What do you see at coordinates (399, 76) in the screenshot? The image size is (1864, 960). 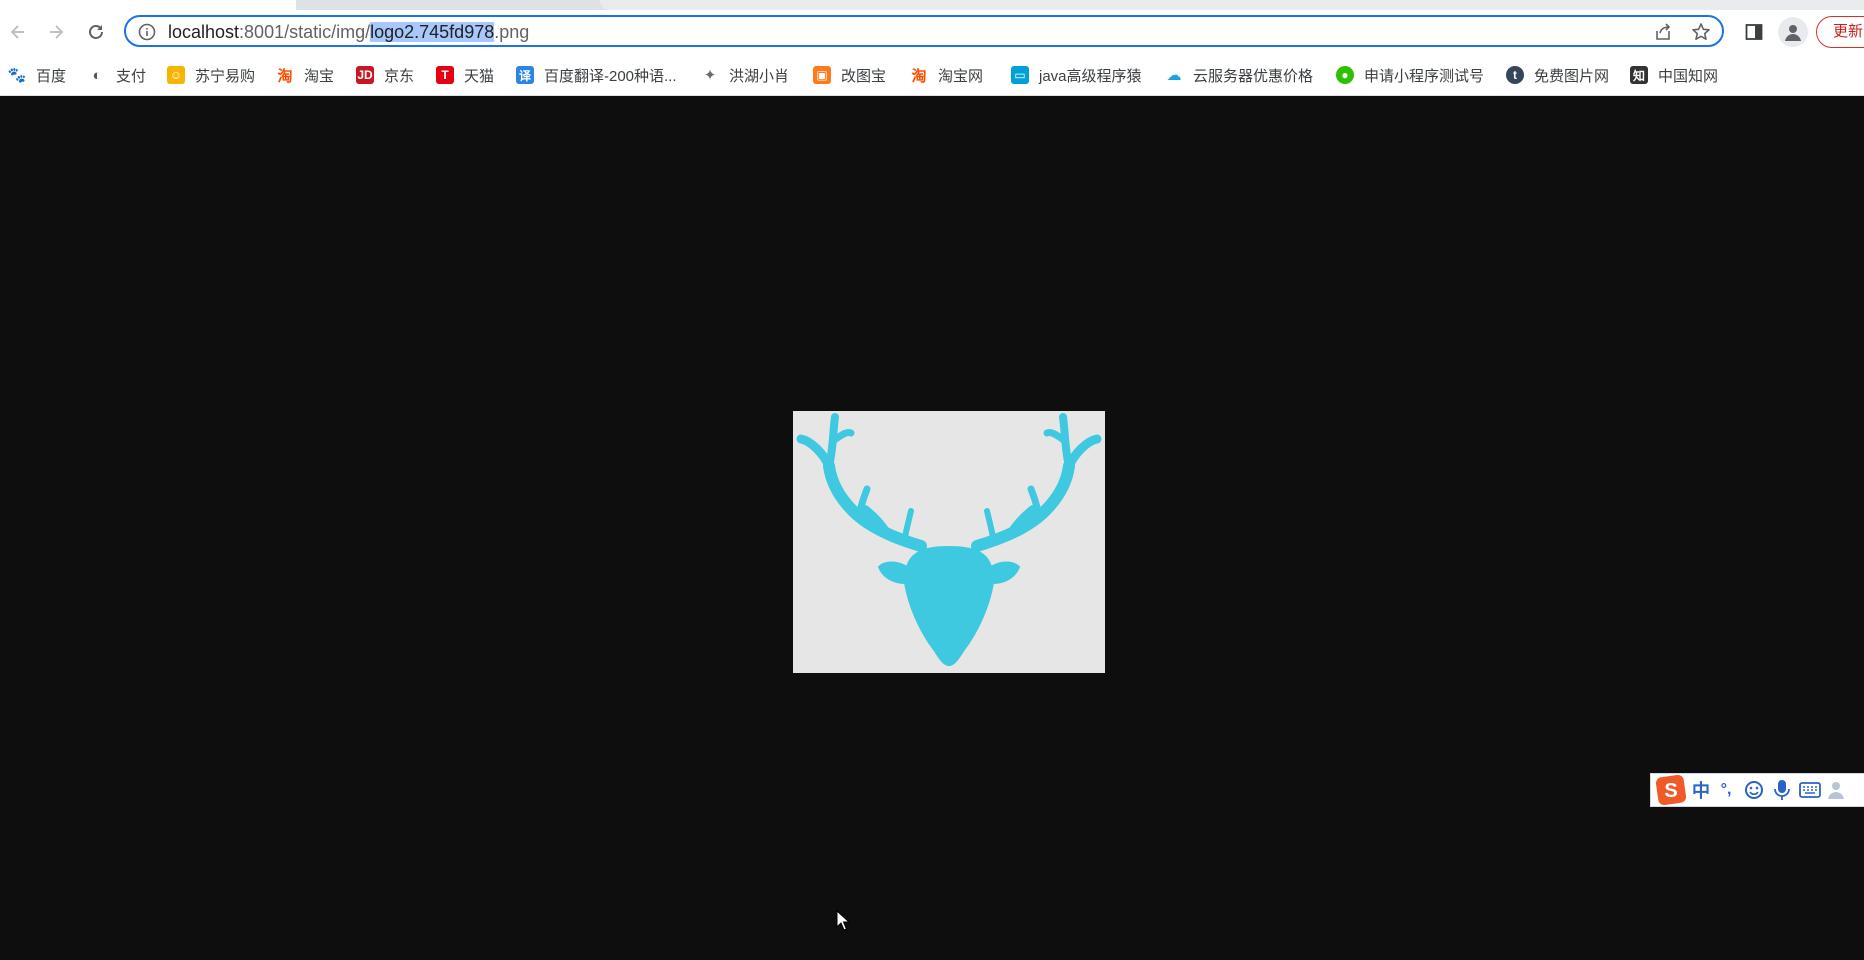 I see `bookmark-label: 京东` at bounding box center [399, 76].